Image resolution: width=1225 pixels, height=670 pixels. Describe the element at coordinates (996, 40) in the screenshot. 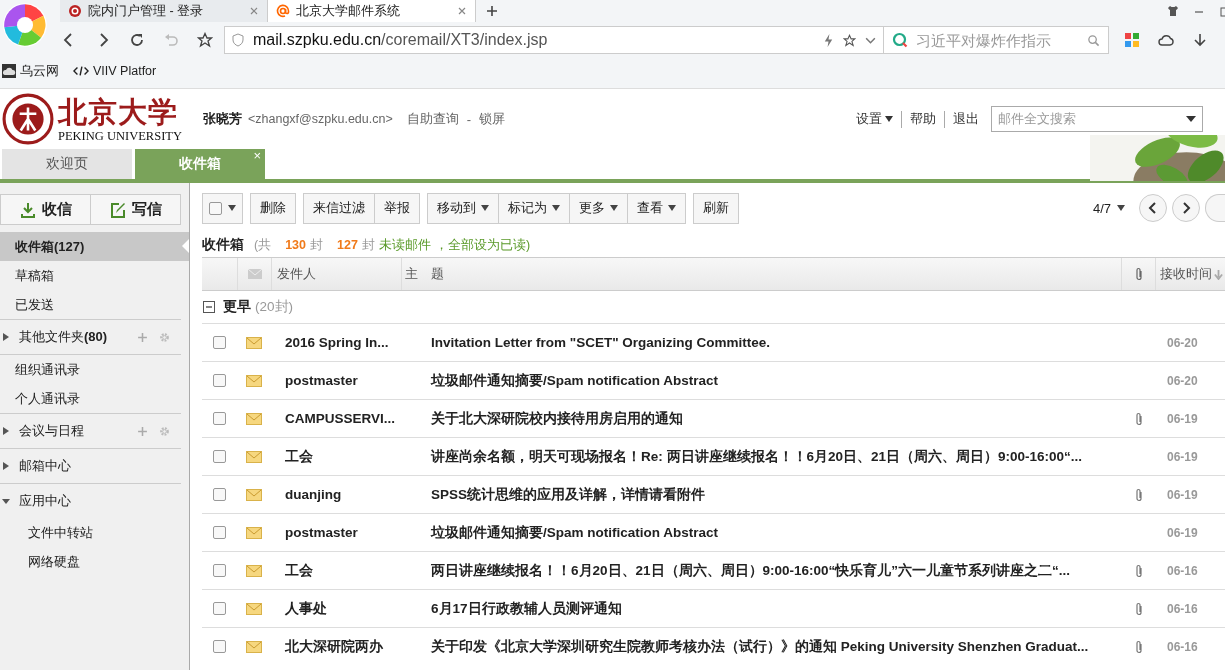

I see `search-box: 习近平对爆炸作指示` at that location.